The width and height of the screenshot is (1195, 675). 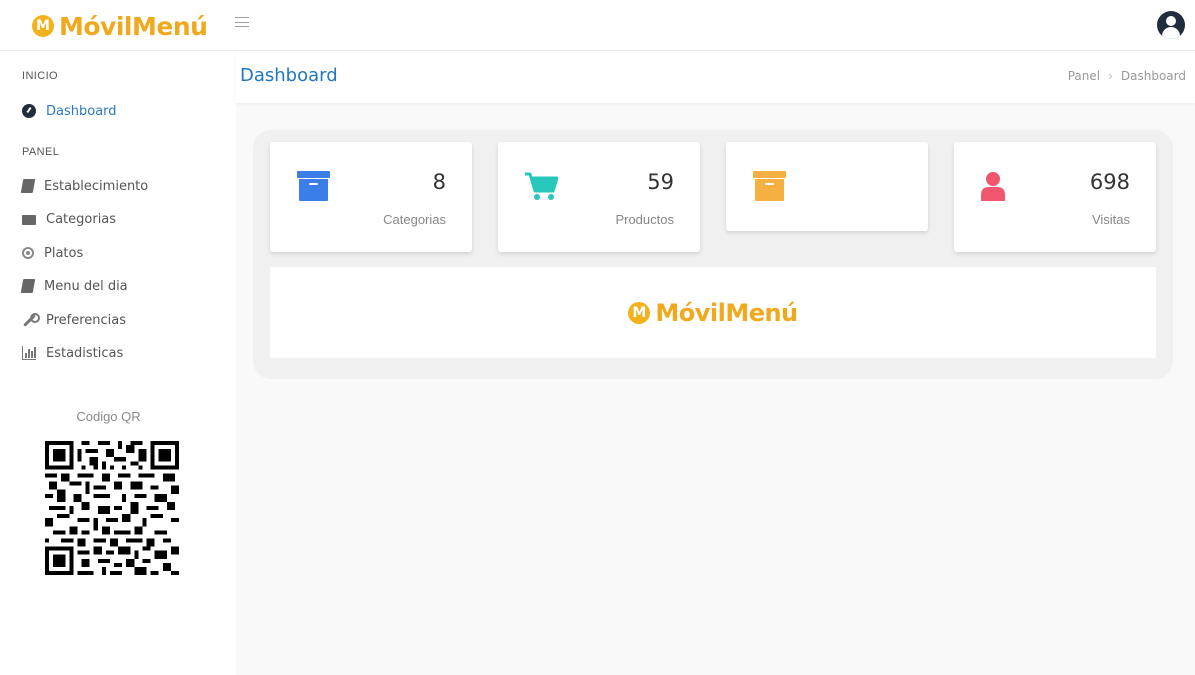 I want to click on breadcrumb-current: Dashboard, so click(x=1153, y=76).